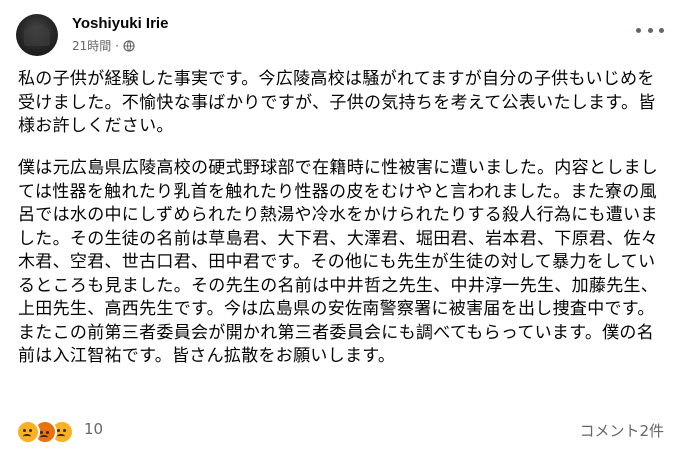  Describe the element at coordinates (37, 35) in the screenshot. I see `author-avatar` at that location.